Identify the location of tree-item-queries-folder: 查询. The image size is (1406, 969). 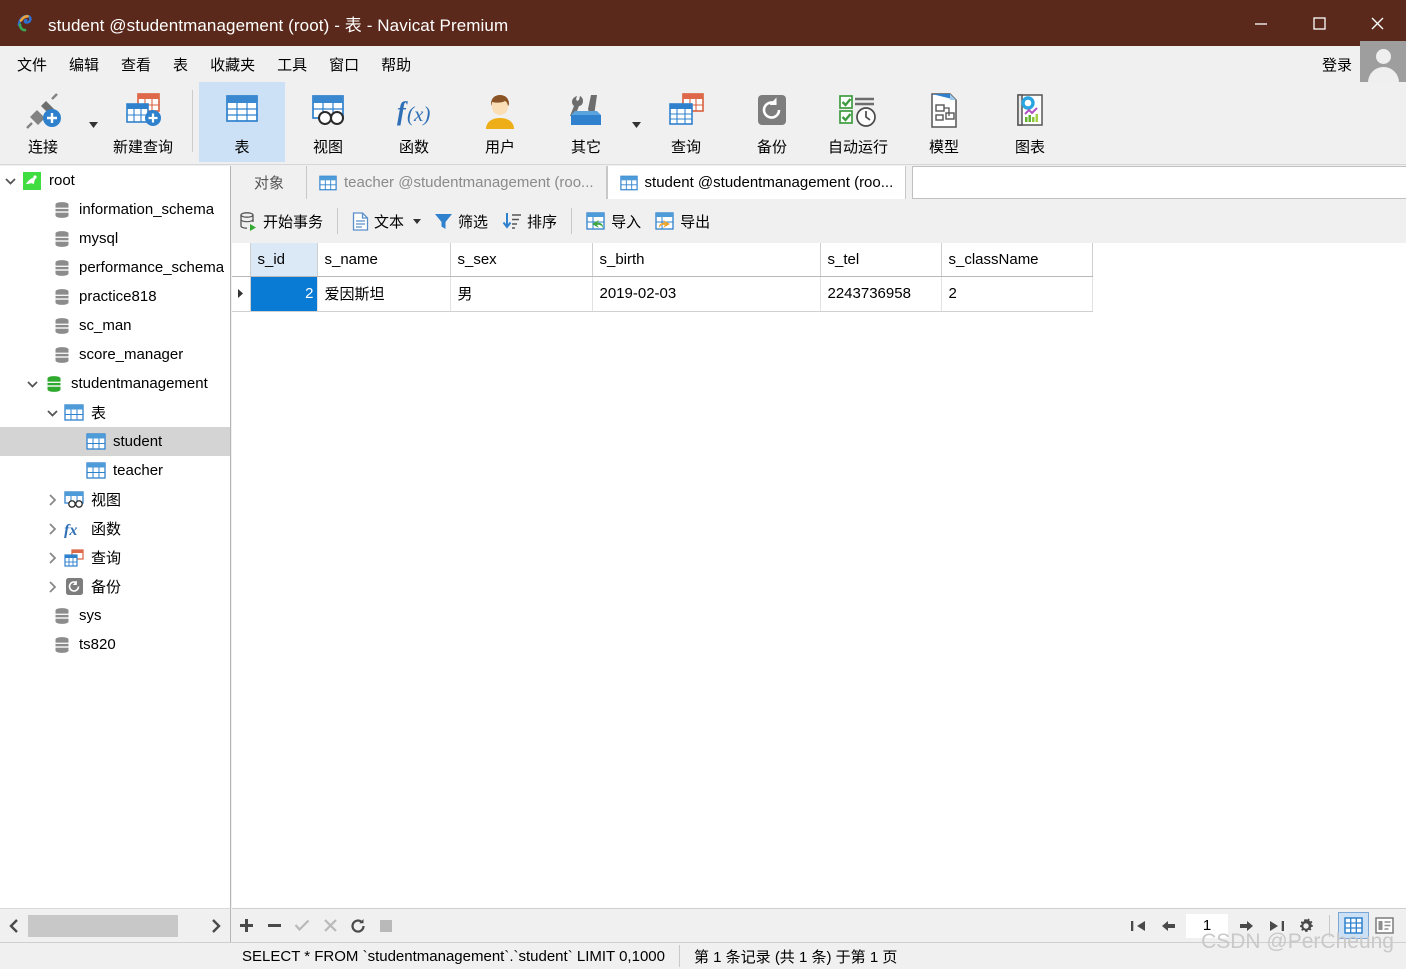
(115, 557).